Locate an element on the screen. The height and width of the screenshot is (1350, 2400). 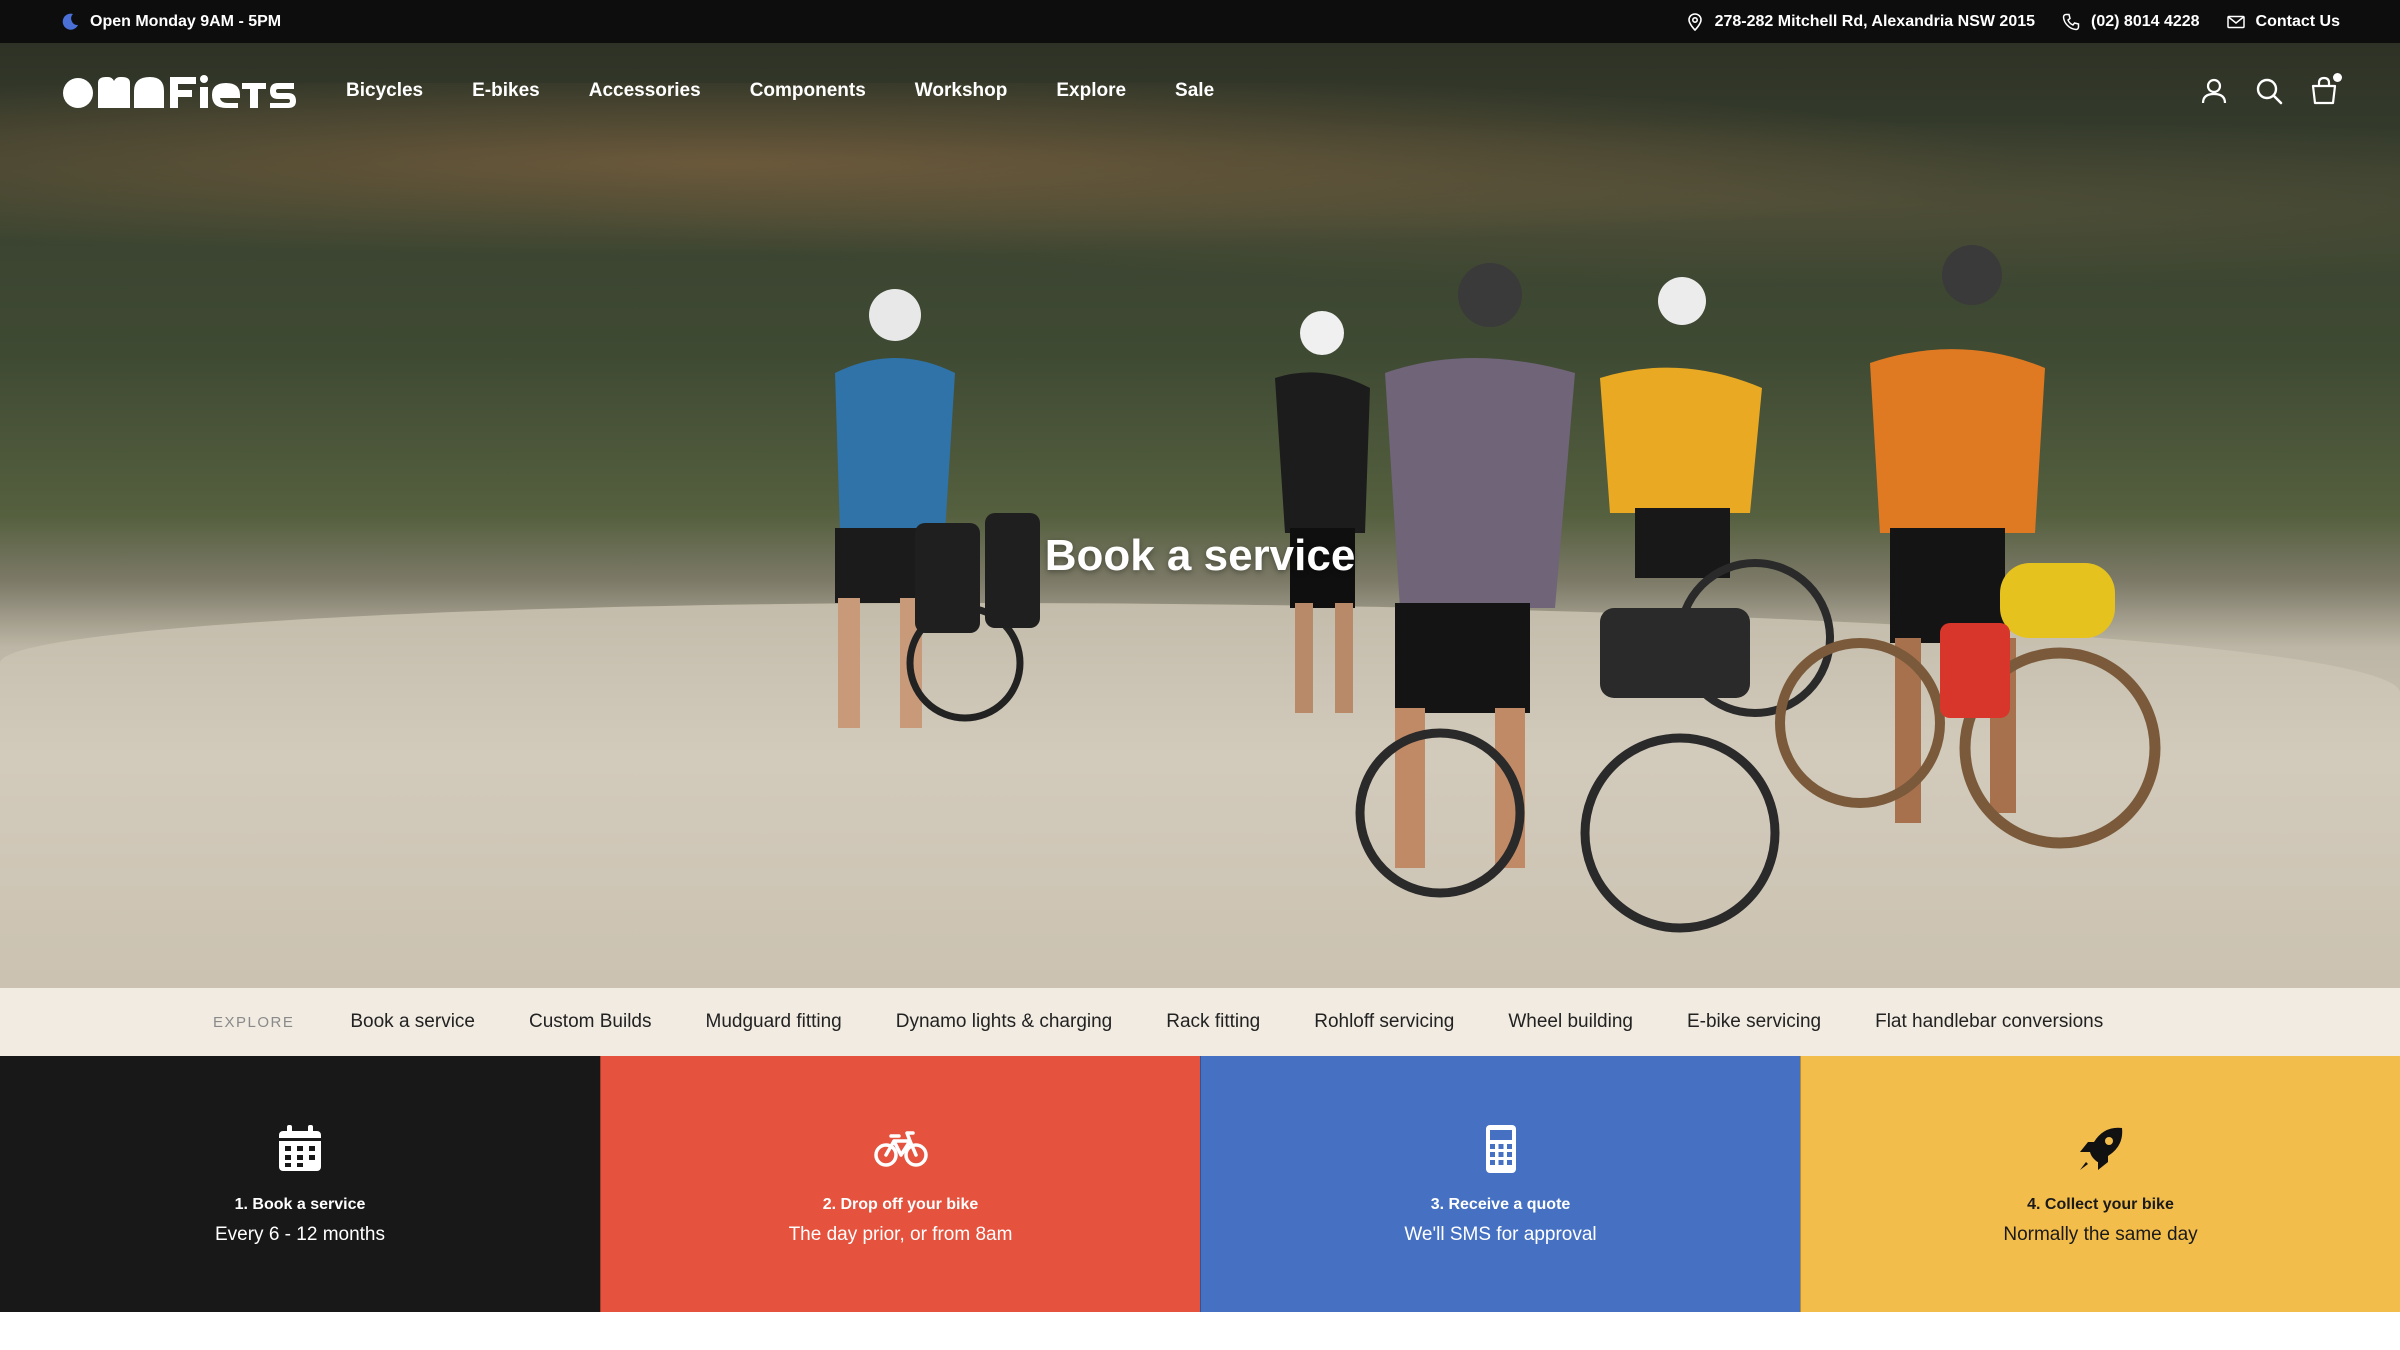
header-actions is located at coordinates (2258, 90).